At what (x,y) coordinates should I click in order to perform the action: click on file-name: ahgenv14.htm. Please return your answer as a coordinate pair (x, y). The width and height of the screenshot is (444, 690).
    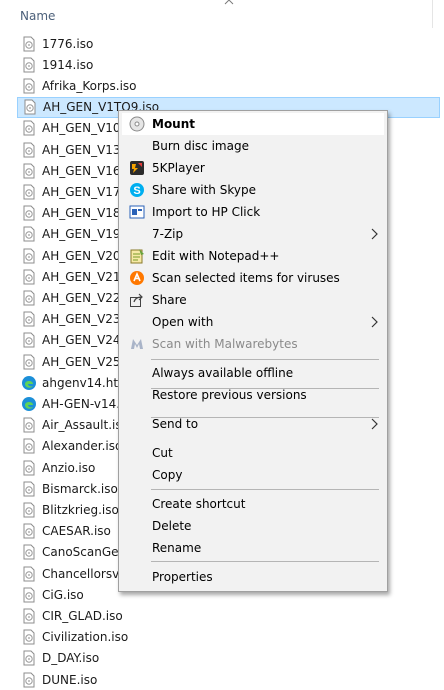
    Looking at the image, I should click on (86, 382).